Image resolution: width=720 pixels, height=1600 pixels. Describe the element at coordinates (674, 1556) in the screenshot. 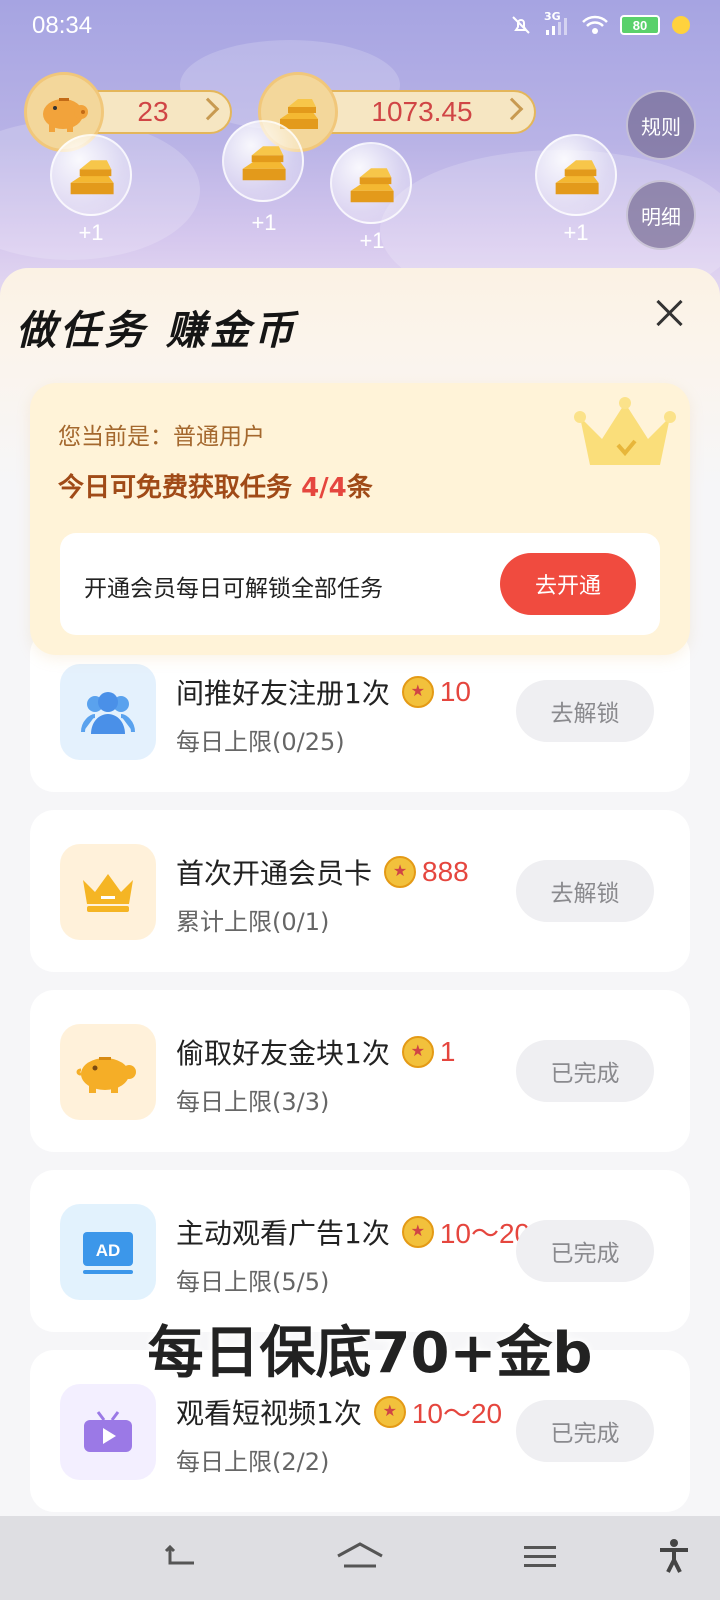

I see `accessibility-icon` at that location.